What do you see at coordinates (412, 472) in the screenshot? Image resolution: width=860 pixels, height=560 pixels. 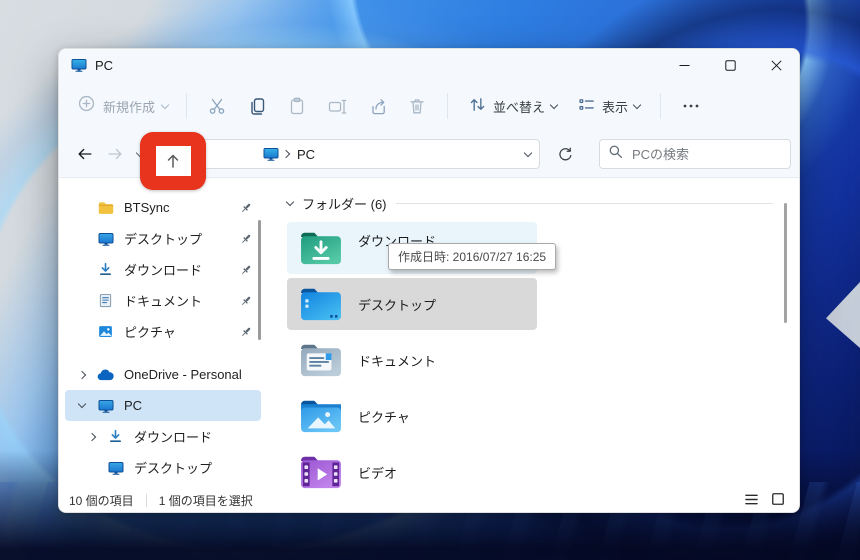 I see `tile-videos: ビデオ` at bounding box center [412, 472].